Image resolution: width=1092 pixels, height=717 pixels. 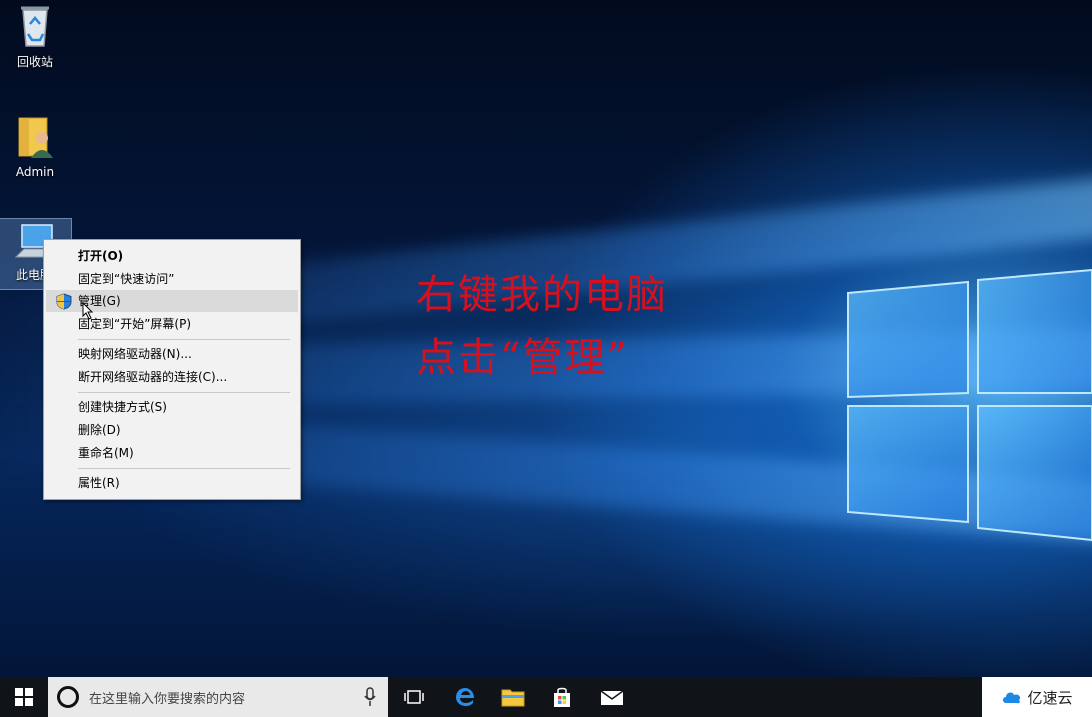 I want to click on taskbar: 在这里输入你要搜索的内容, so click(x=546, y=697).